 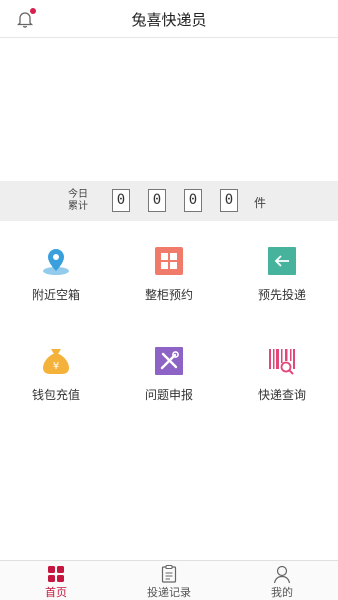 What do you see at coordinates (282, 592) in the screenshot?
I see `tab-label: 我的` at bounding box center [282, 592].